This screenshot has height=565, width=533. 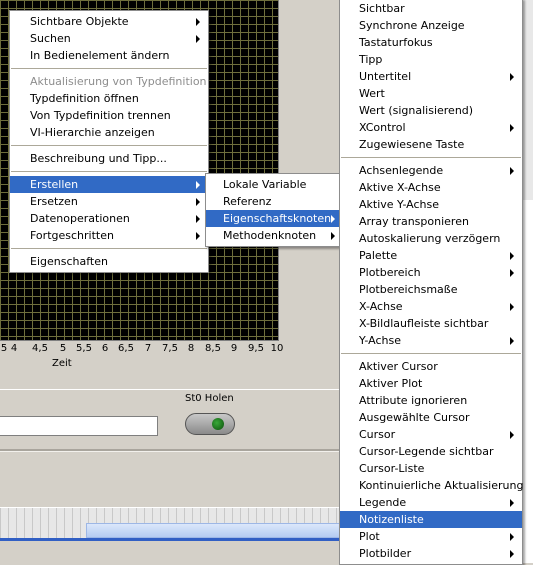 What do you see at coordinates (172, 450) in the screenshot?
I see `panel-separator` at bounding box center [172, 450].